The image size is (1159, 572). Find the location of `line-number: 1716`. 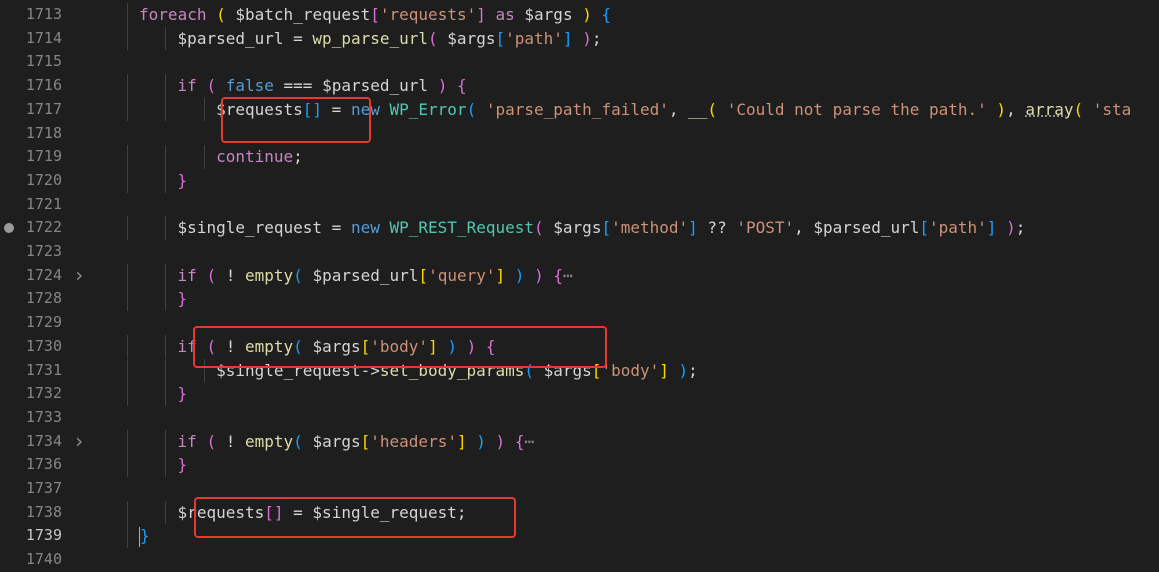

line-number: 1716 is located at coordinates (43, 85).